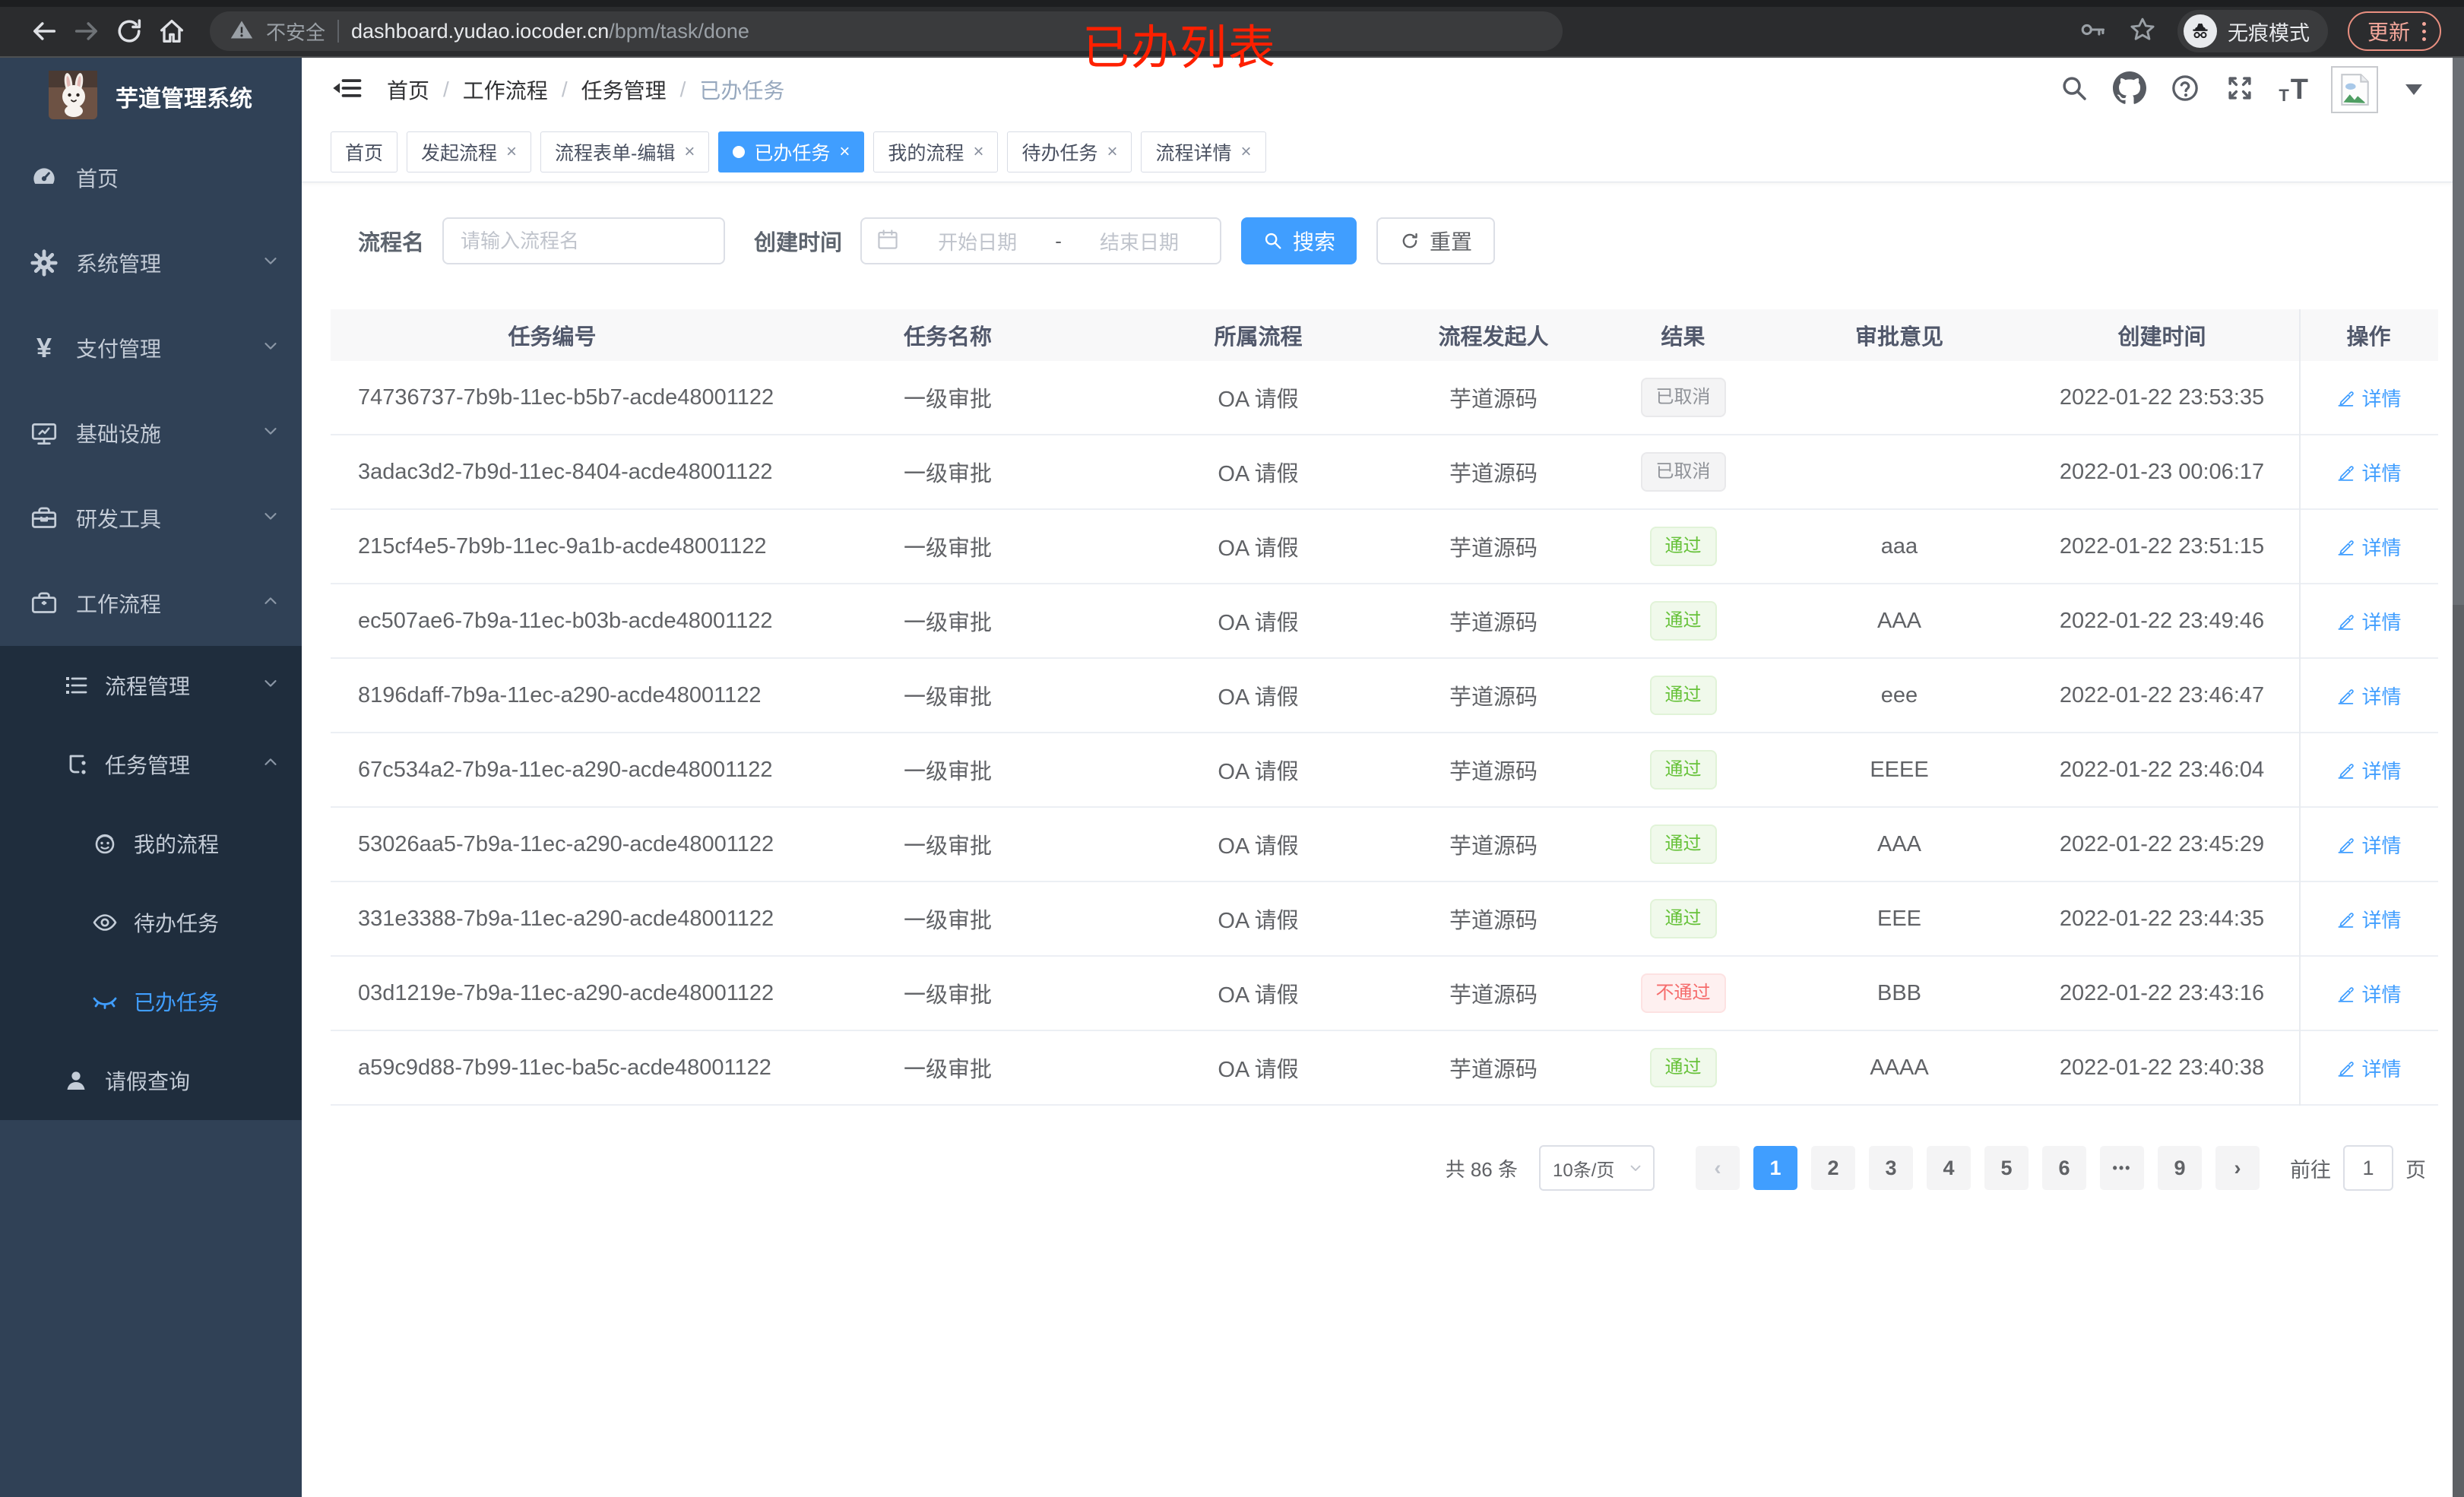 The width and height of the screenshot is (2464, 1497). Describe the element at coordinates (2185, 90) in the screenshot. I see `help-icon` at that location.